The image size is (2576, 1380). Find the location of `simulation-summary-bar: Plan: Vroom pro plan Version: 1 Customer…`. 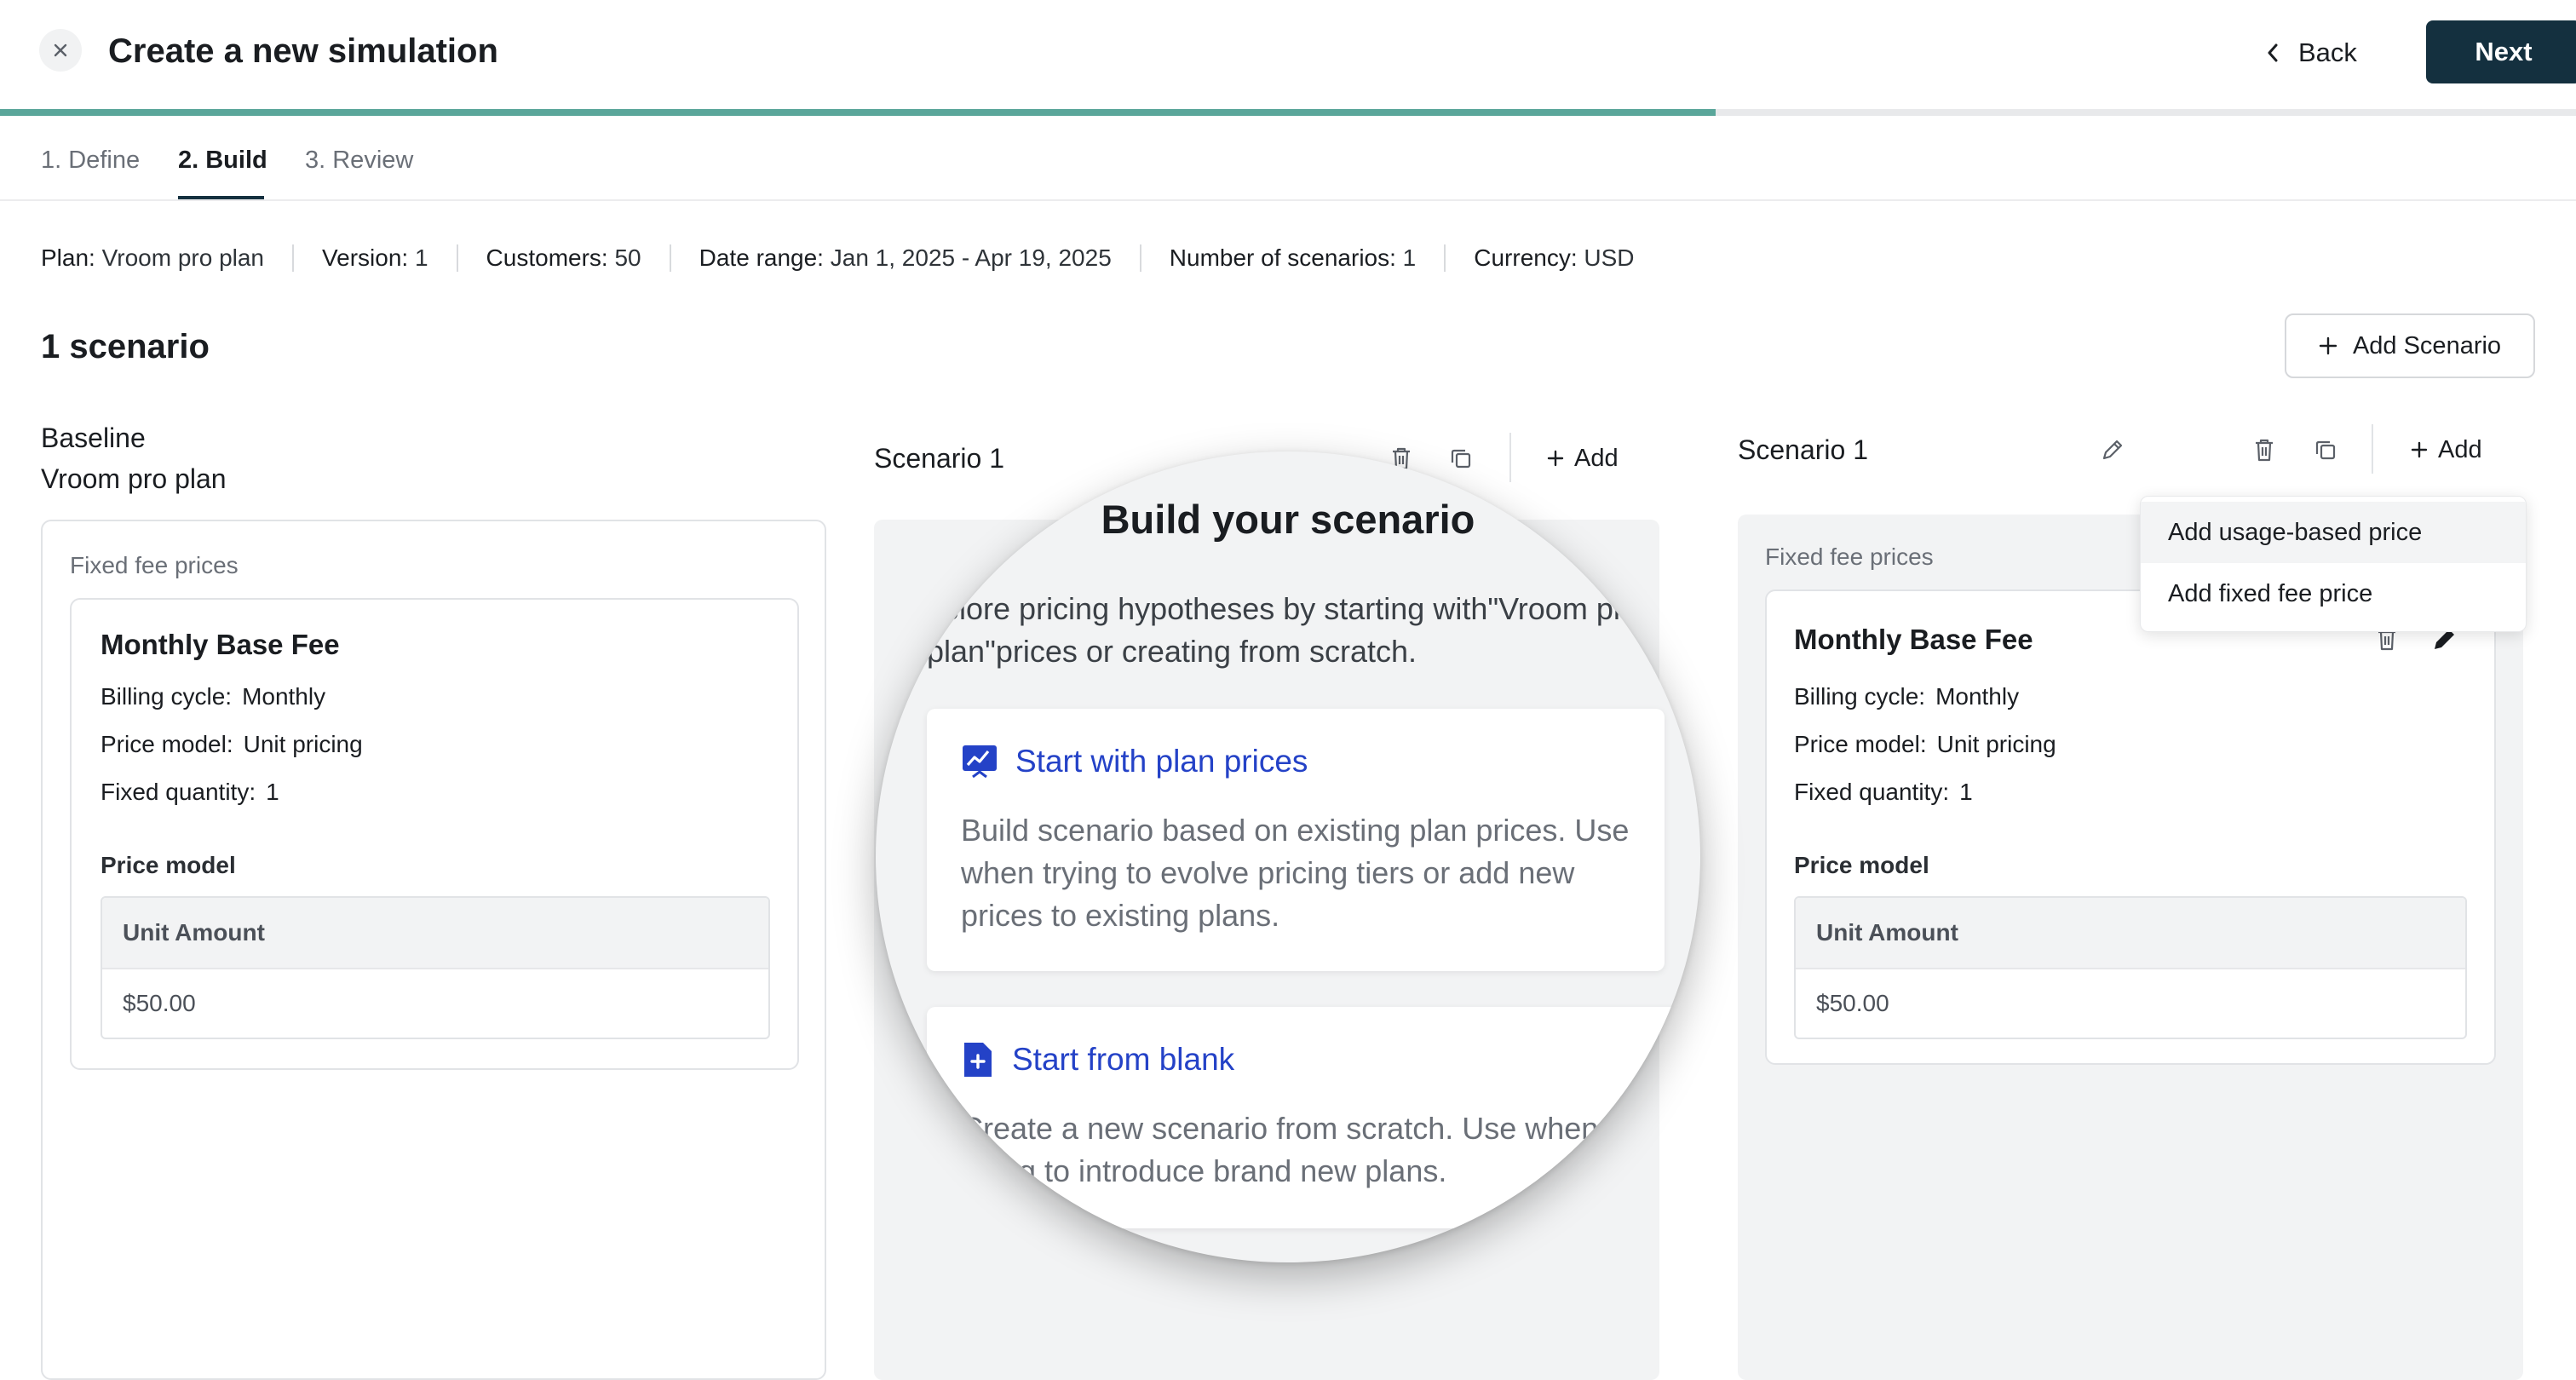

simulation-summary-bar: Plan: Vroom pro plan Version: 1 Customer… is located at coordinates (852, 258).